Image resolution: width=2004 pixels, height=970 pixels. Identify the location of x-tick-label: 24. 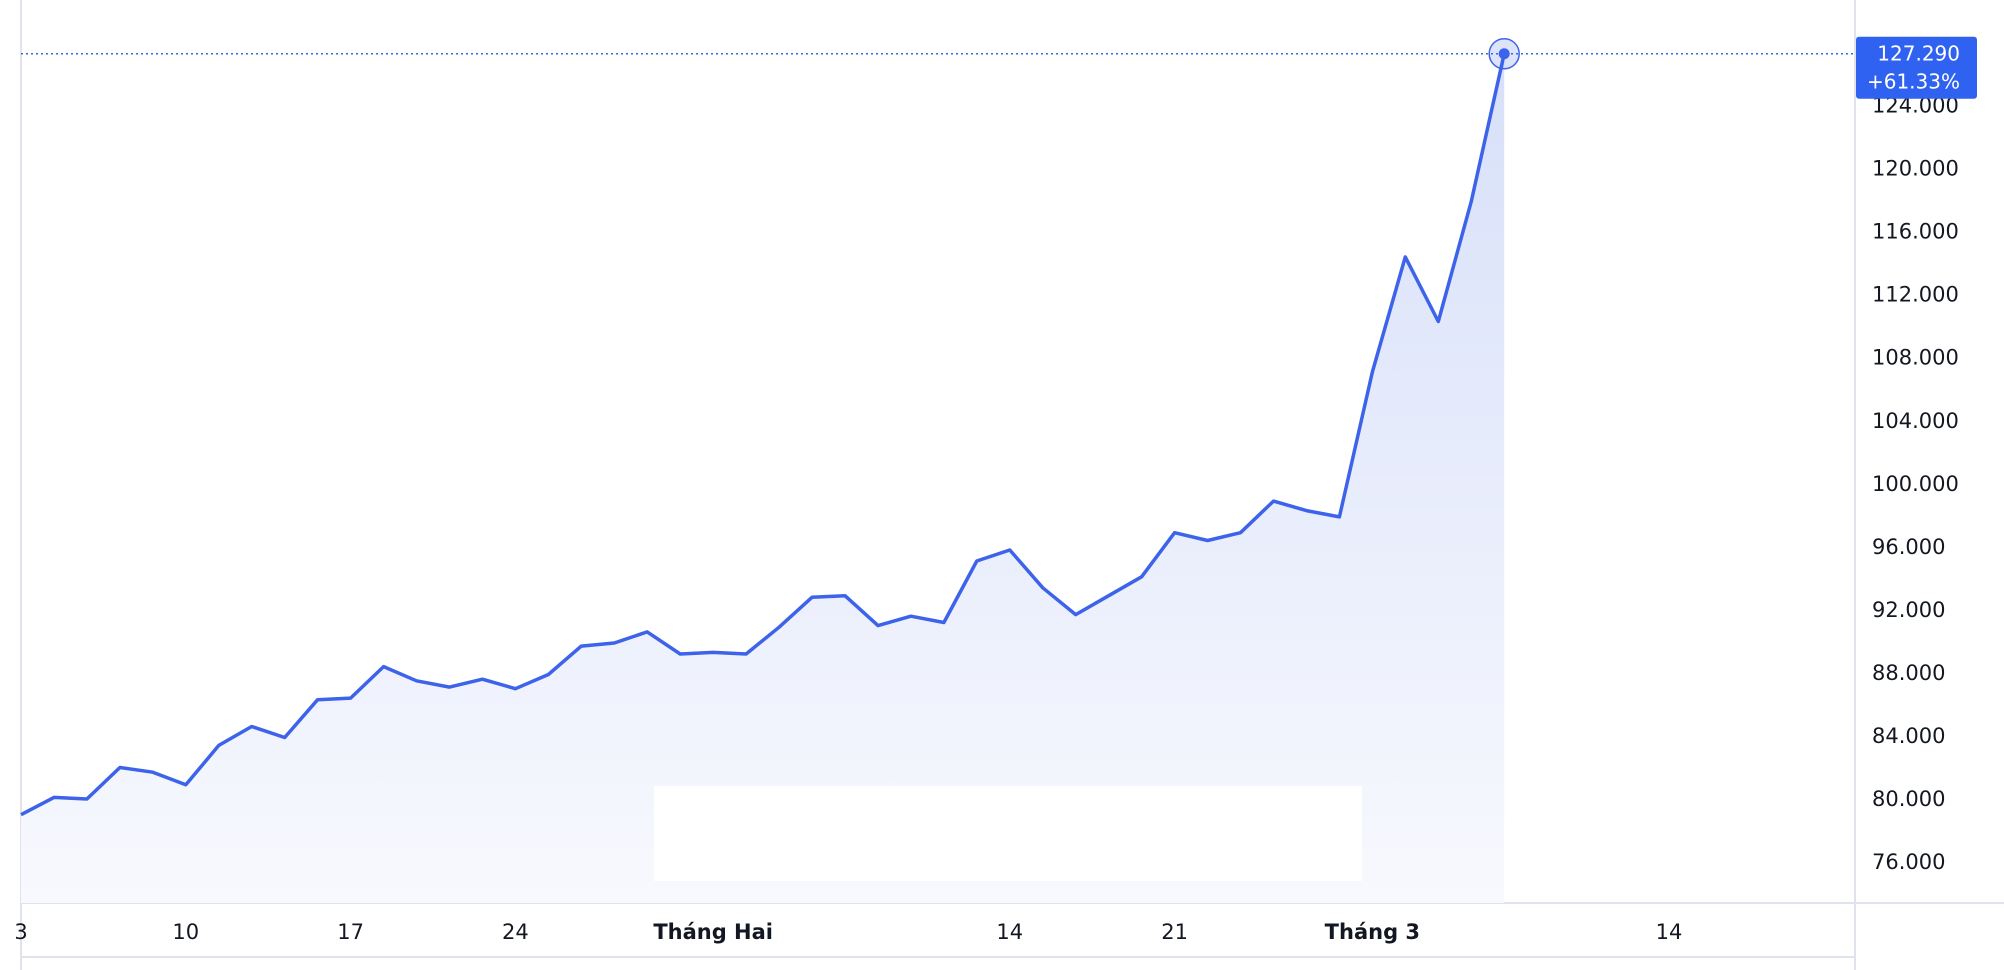
(515, 932).